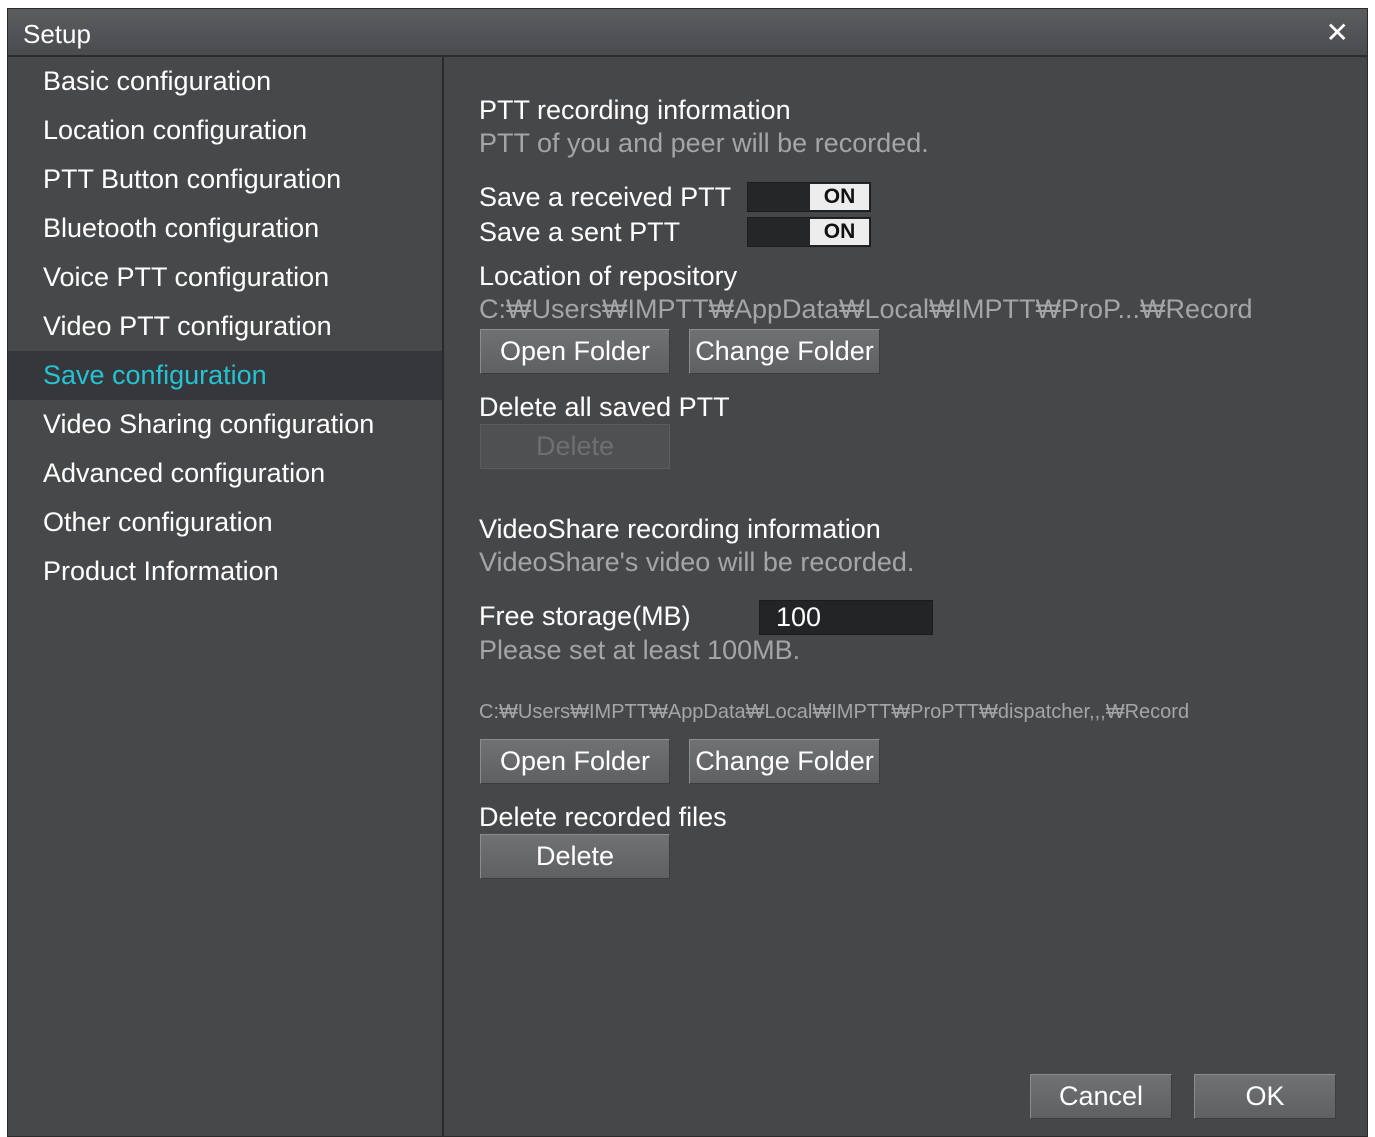  Describe the element at coordinates (640, 650) in the screenshot. I see `free-storage-hint: Please set at least 100MB.` at that location.